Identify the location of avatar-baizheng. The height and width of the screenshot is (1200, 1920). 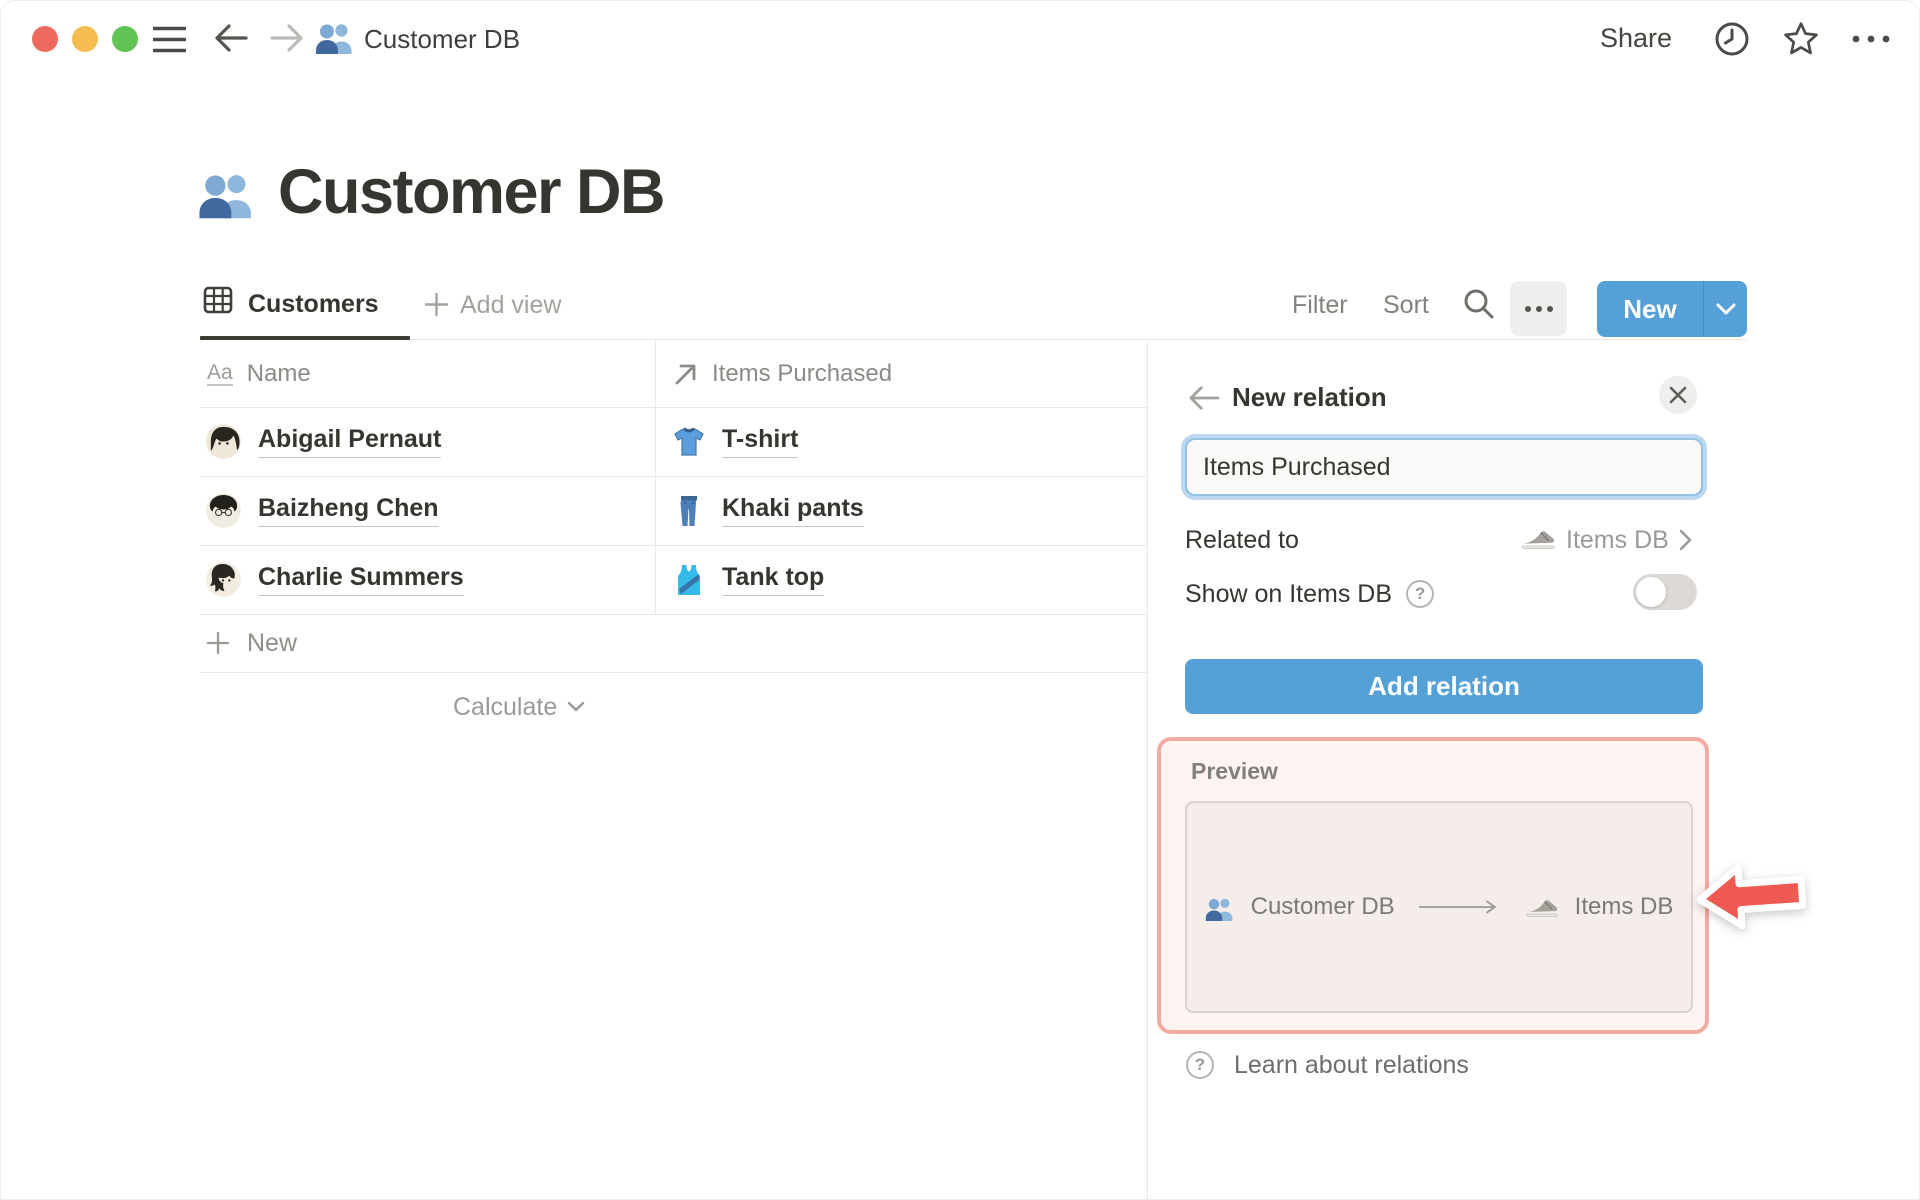
(223, 510).